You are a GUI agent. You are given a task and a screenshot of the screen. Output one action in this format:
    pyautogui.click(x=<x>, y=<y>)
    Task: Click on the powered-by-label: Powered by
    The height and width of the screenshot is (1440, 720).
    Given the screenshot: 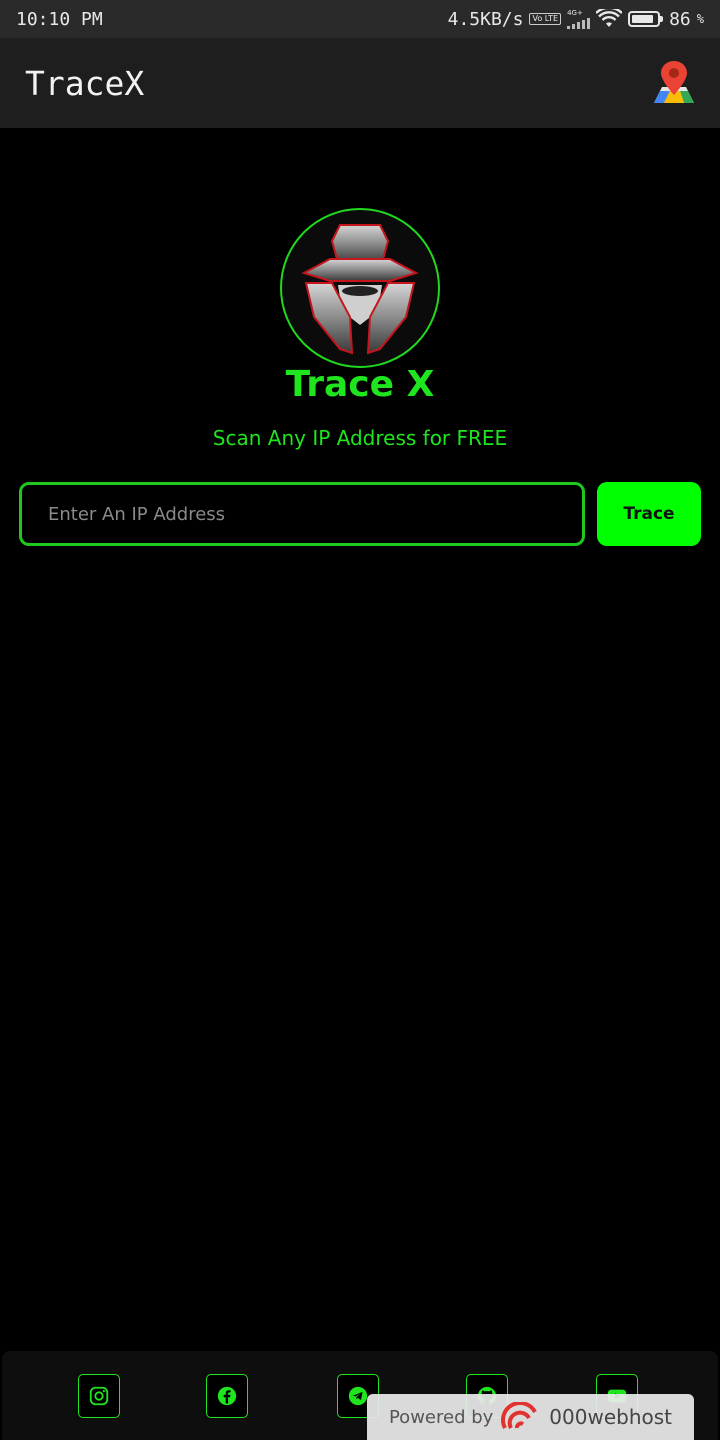 What is the action you would take?
    pyautogui.click(x=441, y=1417)
    